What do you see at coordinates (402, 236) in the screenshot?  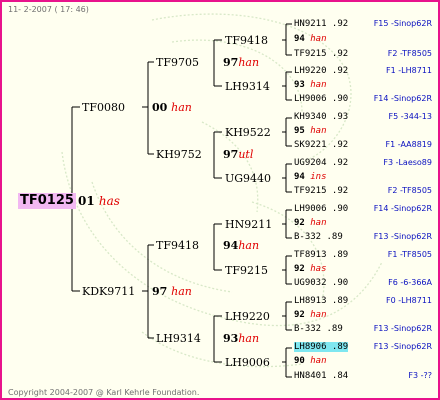 I see `l4-group-4-dam-origin: F13 -Sinop62R` at bounding box center [402, 236].